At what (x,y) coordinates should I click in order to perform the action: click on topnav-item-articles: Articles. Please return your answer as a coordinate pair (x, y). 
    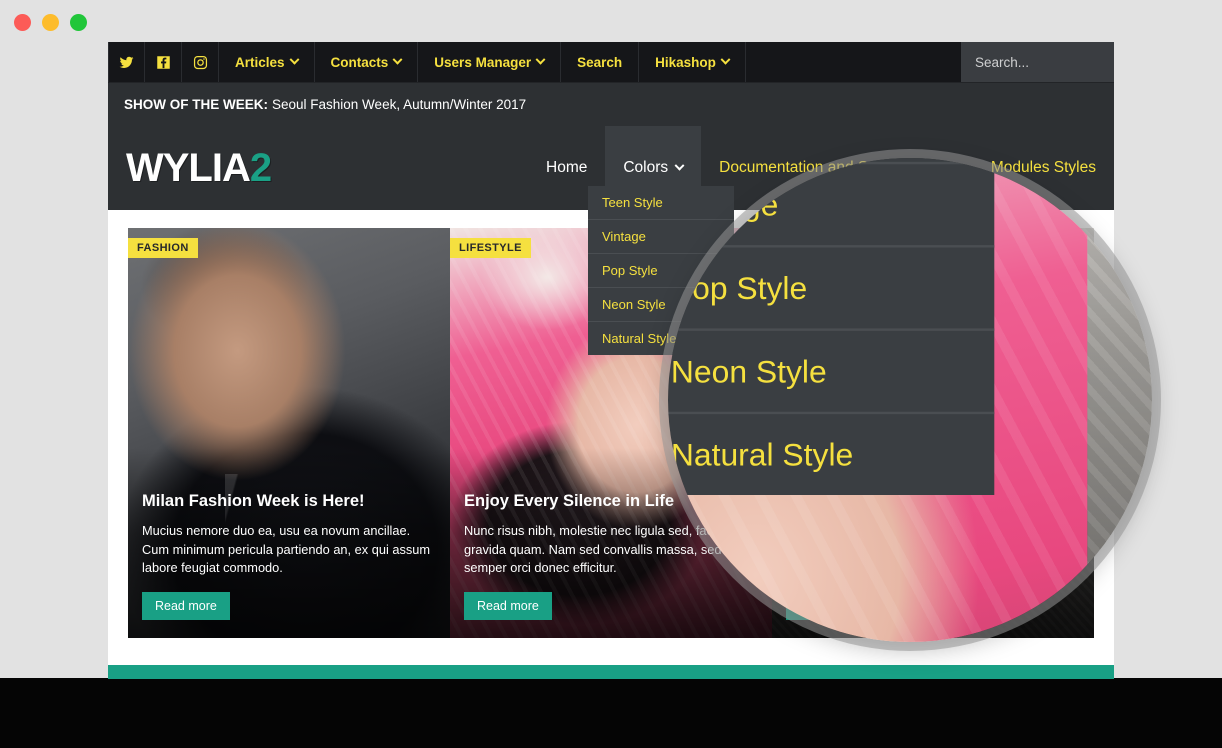
    Looking at the image, I should click on (267, 62).